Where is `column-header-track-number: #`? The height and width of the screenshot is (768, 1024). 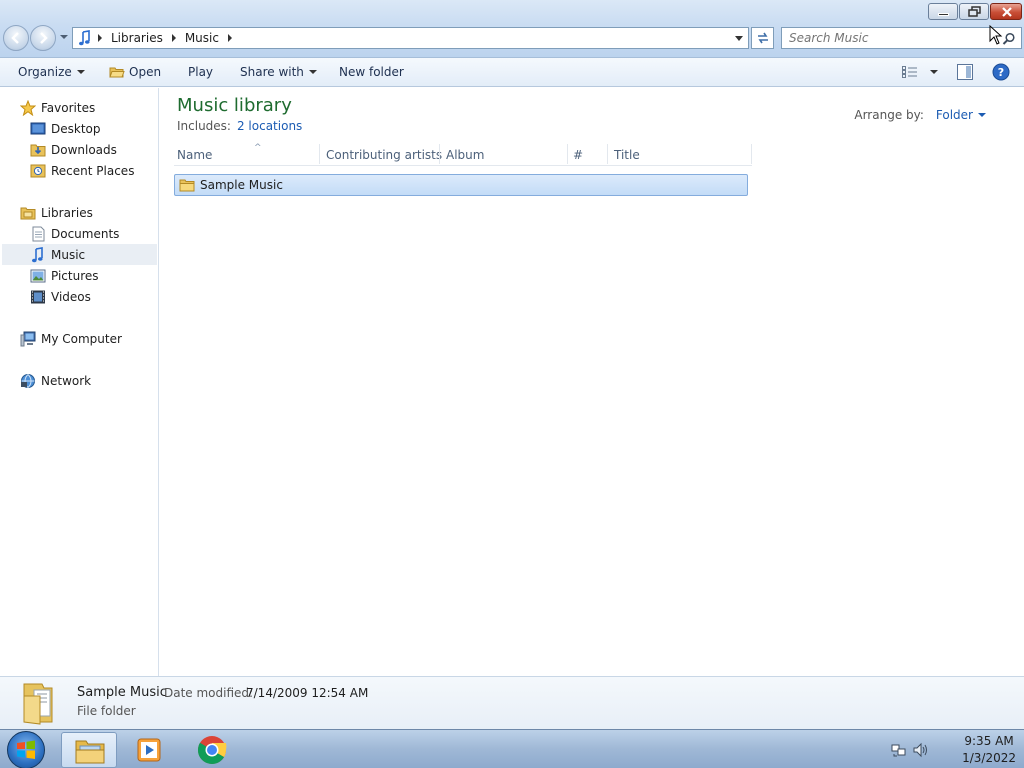 column-header-track-number: # is located at coordinates (578, 157).